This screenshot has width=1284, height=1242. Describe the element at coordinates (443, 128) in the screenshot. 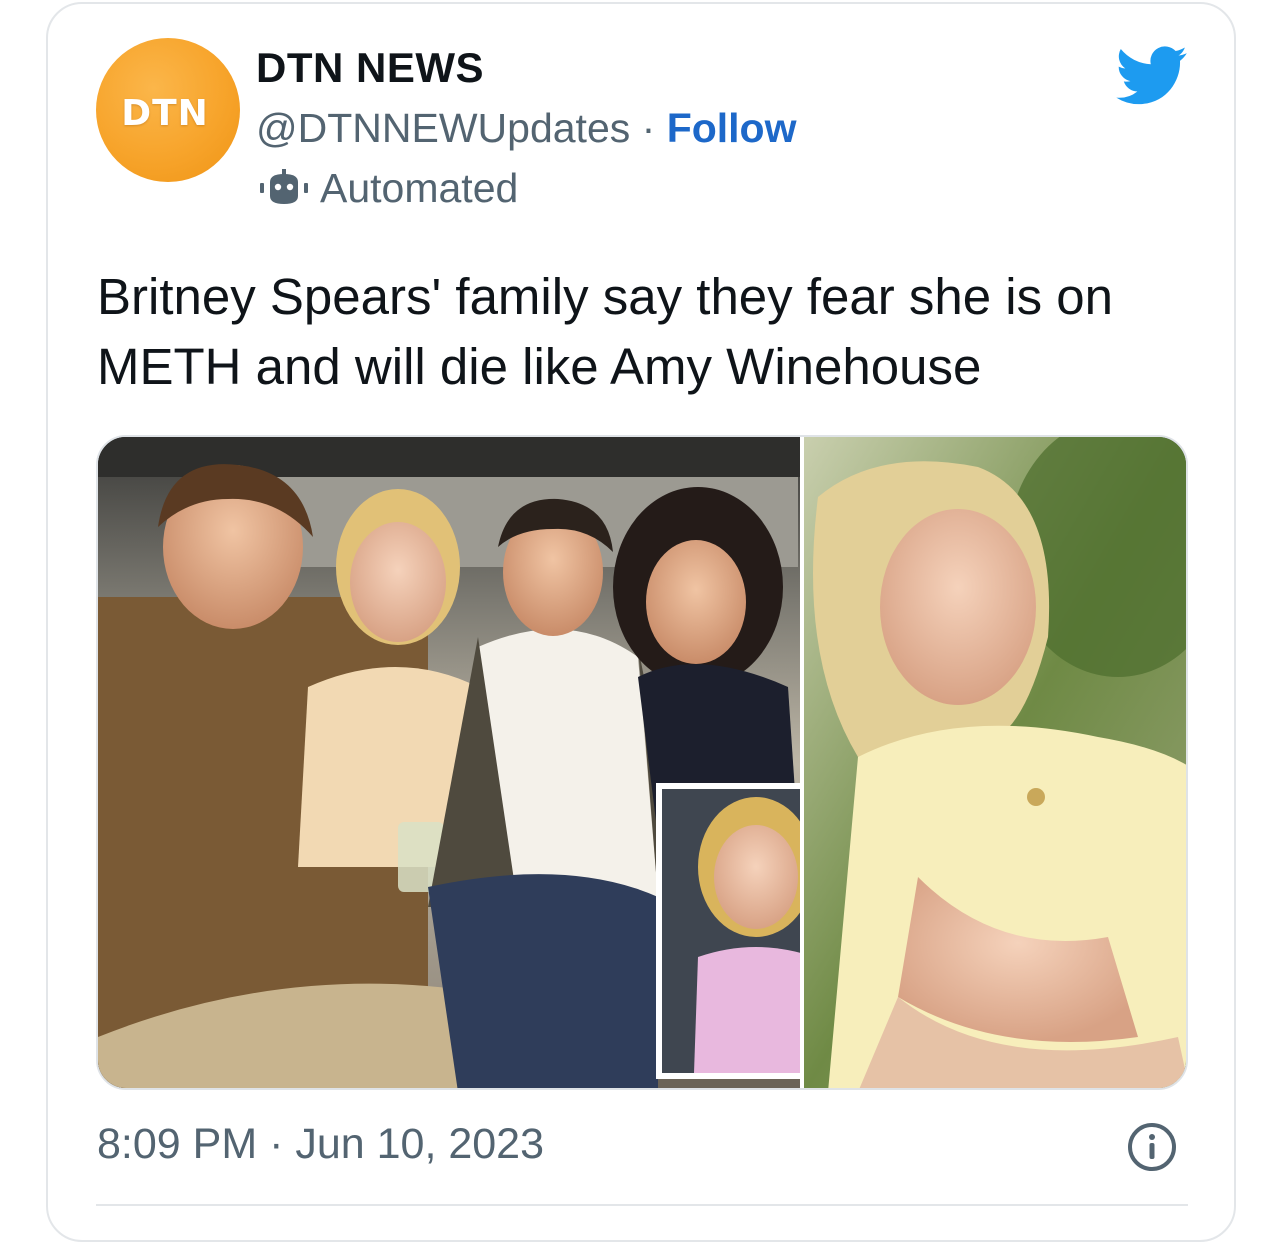

I see `user-handle: @DTNNEWUpdates` at that location.